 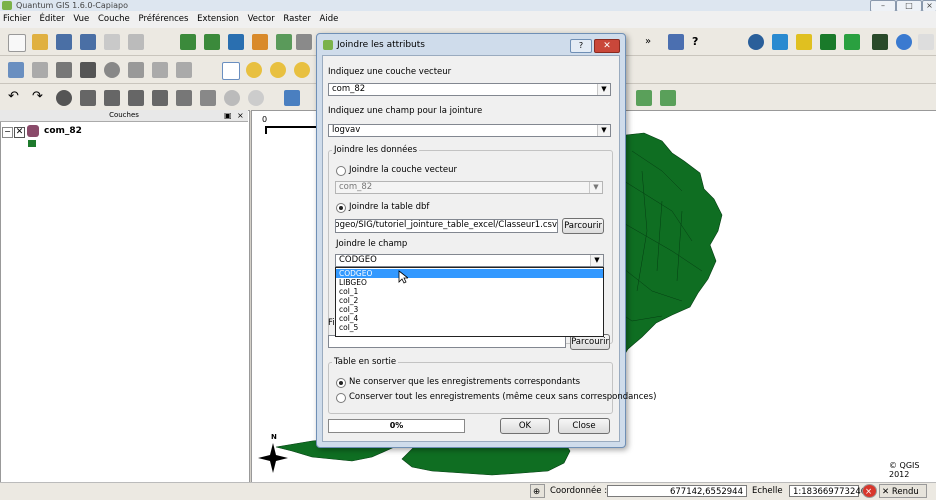 What do you see at coordinates (19, 132) in the screenshot?
I see `layer-visibility-checkbox: ✕` at bounding box center [19, 132].